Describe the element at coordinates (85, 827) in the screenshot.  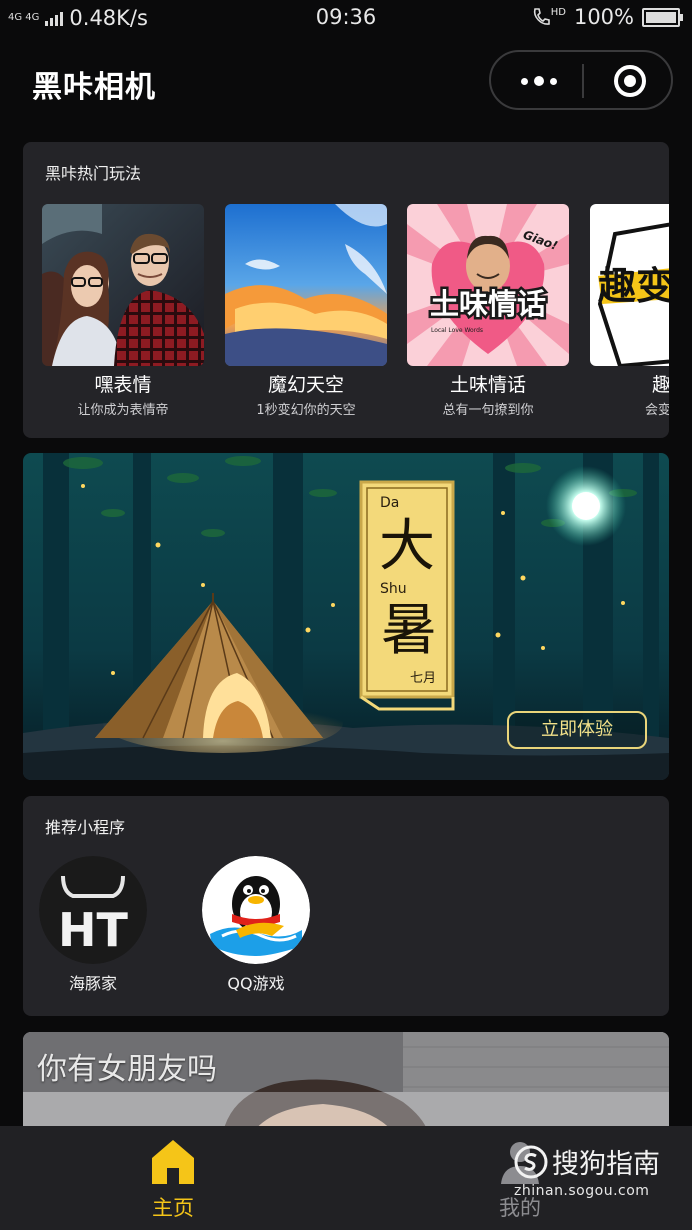
I see `section-title: 推荐小程序` at that location.